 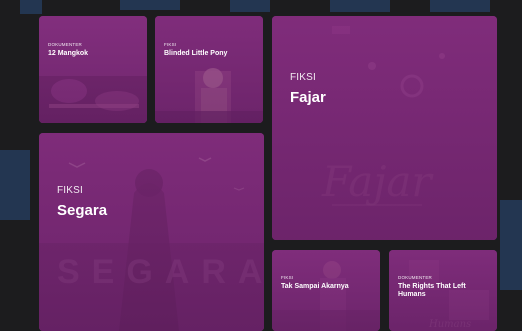 I want to click on card-title: Fajar, so click(x=308, y=97).